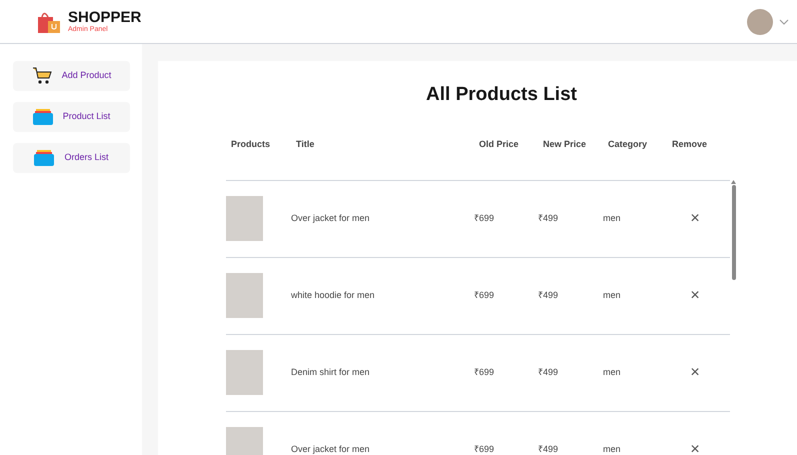 This screenshot has height=455, width=797. I want to click on column-header: Category, so click(628, 143).